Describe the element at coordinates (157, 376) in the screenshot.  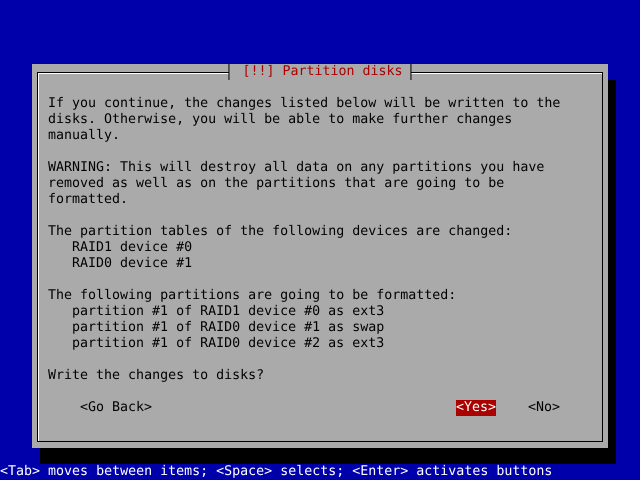
I see `message-text: Write the changes to disks?` at that location.